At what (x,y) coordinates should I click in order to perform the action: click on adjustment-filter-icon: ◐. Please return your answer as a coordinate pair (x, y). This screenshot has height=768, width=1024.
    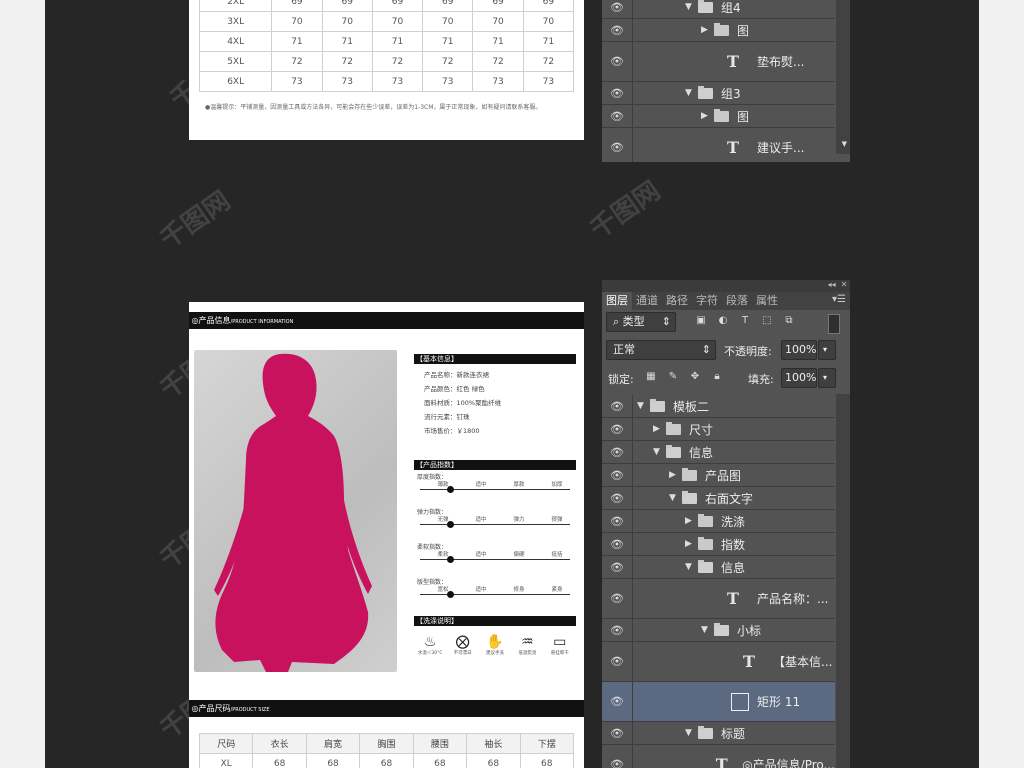
    Looking at the image, I should click on (723, 321).